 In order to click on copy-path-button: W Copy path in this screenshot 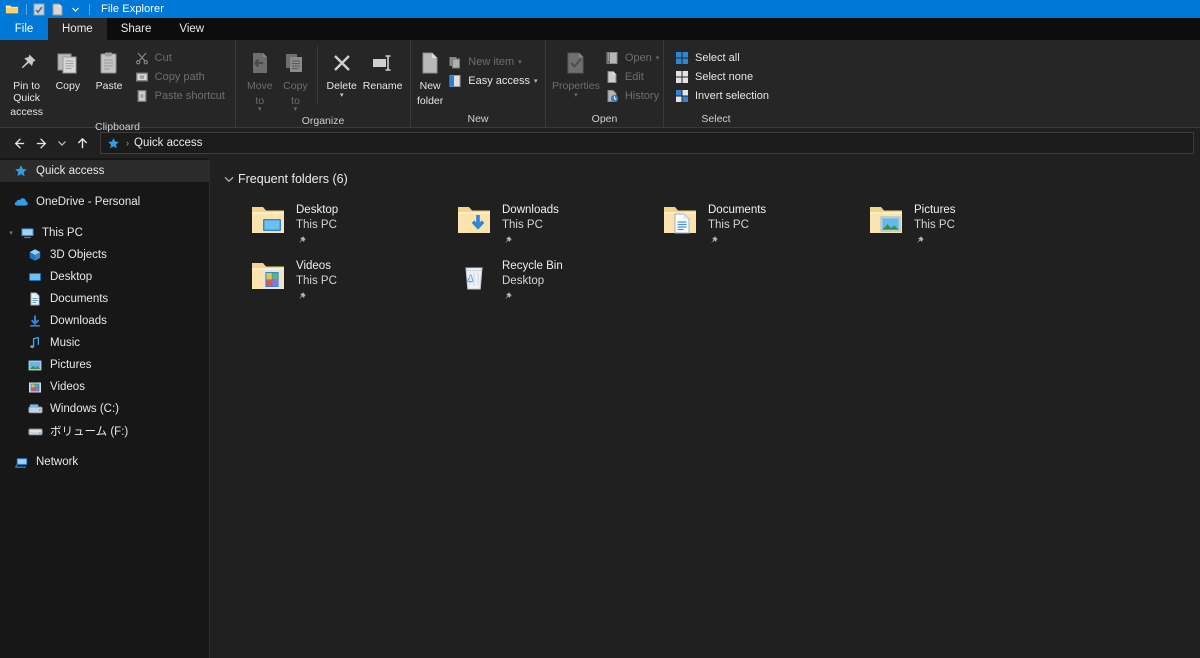, I will do `click(179, 76)`.